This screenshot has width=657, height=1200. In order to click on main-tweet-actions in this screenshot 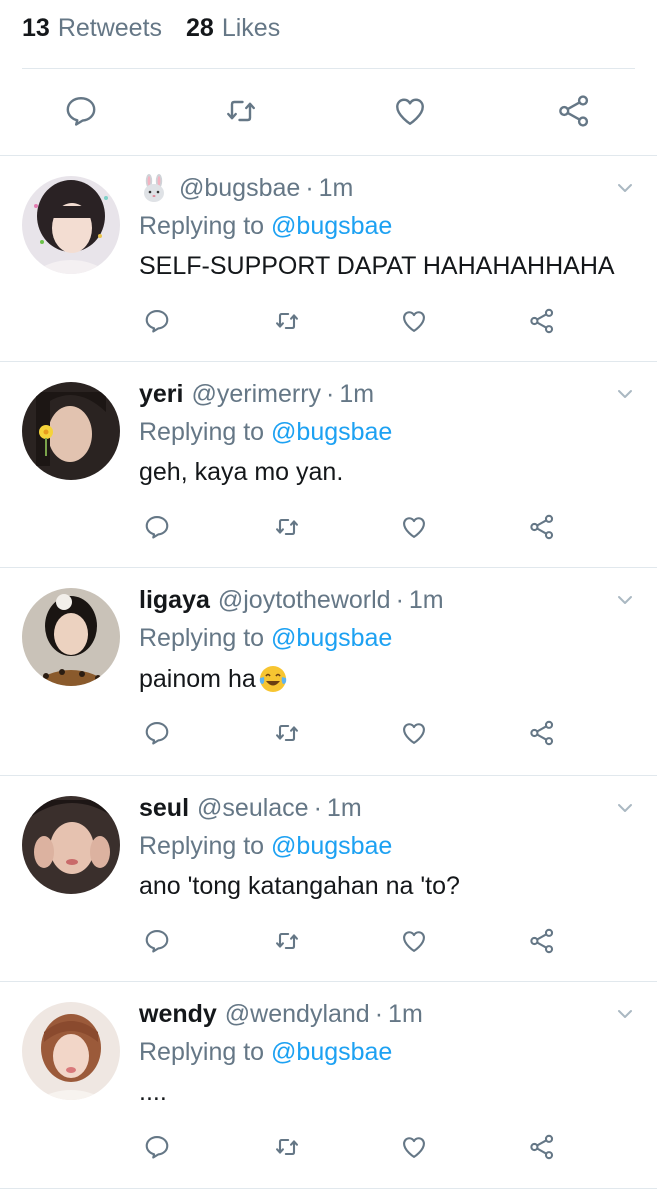, I will do `click(328, 111)`.